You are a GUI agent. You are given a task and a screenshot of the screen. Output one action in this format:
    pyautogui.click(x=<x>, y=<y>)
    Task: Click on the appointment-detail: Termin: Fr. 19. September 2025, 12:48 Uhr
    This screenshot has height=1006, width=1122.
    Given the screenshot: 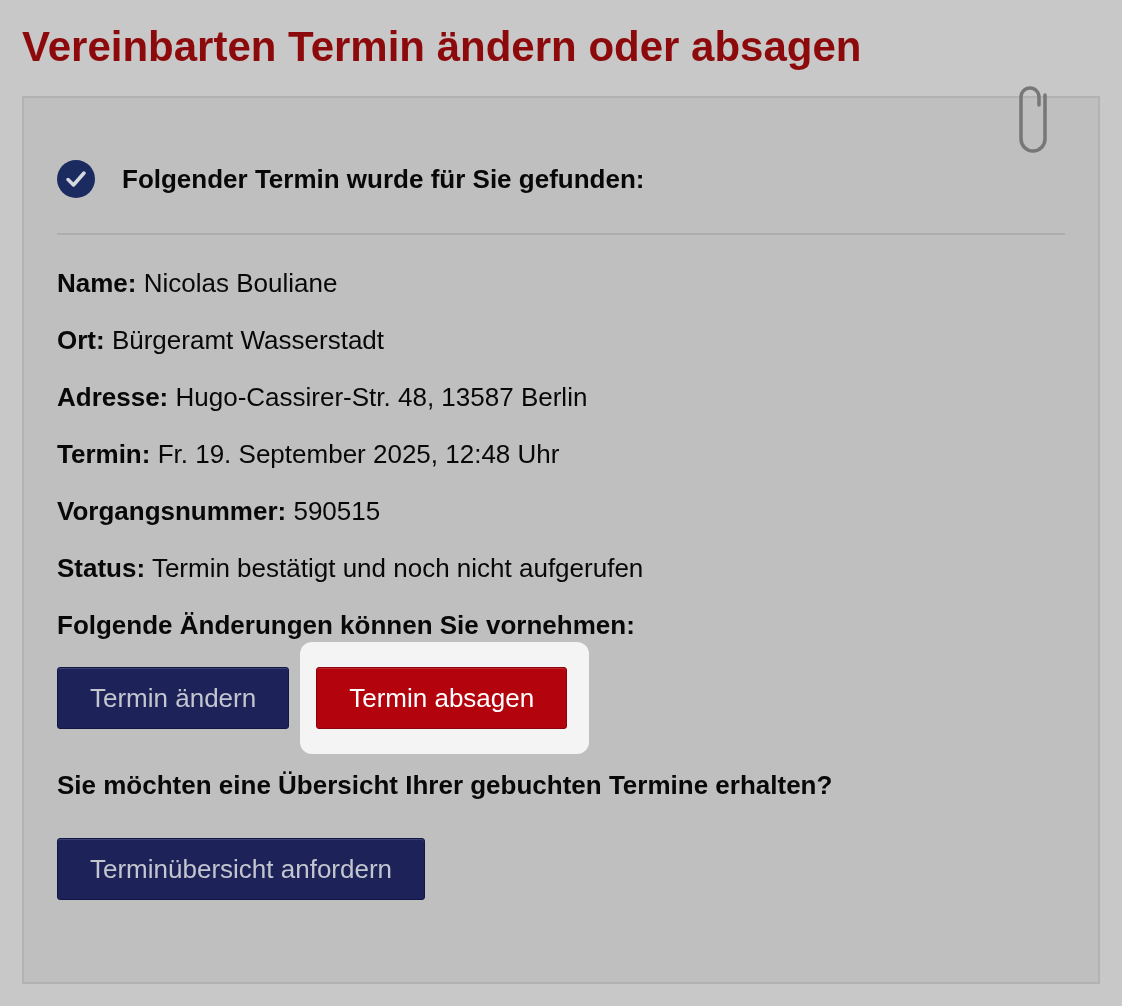 What is the action you would take?
    pyautogui.click(x=309, y=454)
    